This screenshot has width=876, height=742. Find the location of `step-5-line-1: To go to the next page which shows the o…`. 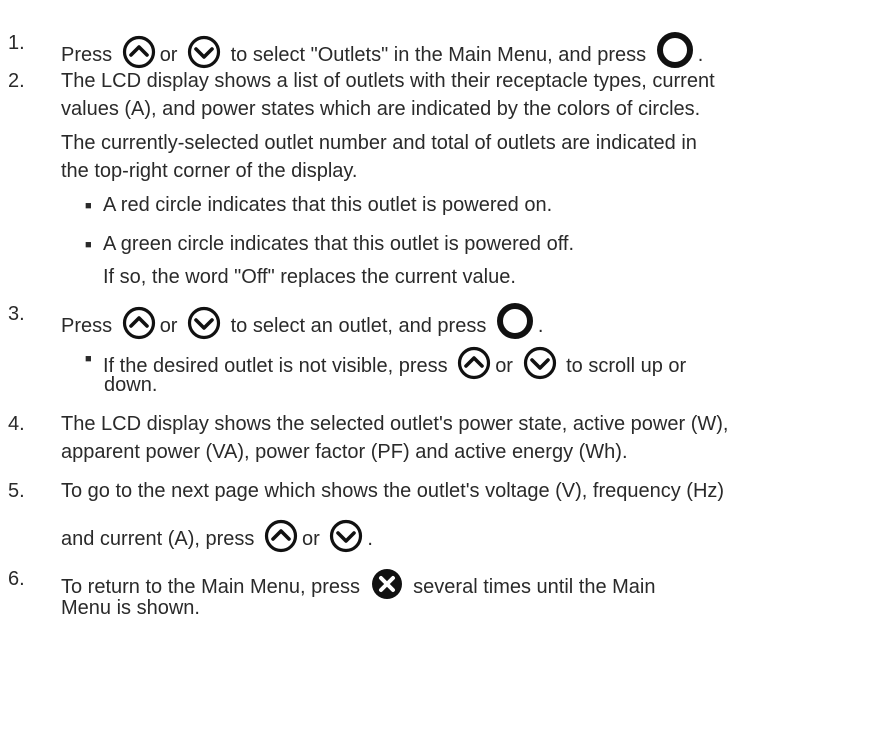

step-5-line-1: To go to the next page which shows the o… is located at coordinates (393, 491).